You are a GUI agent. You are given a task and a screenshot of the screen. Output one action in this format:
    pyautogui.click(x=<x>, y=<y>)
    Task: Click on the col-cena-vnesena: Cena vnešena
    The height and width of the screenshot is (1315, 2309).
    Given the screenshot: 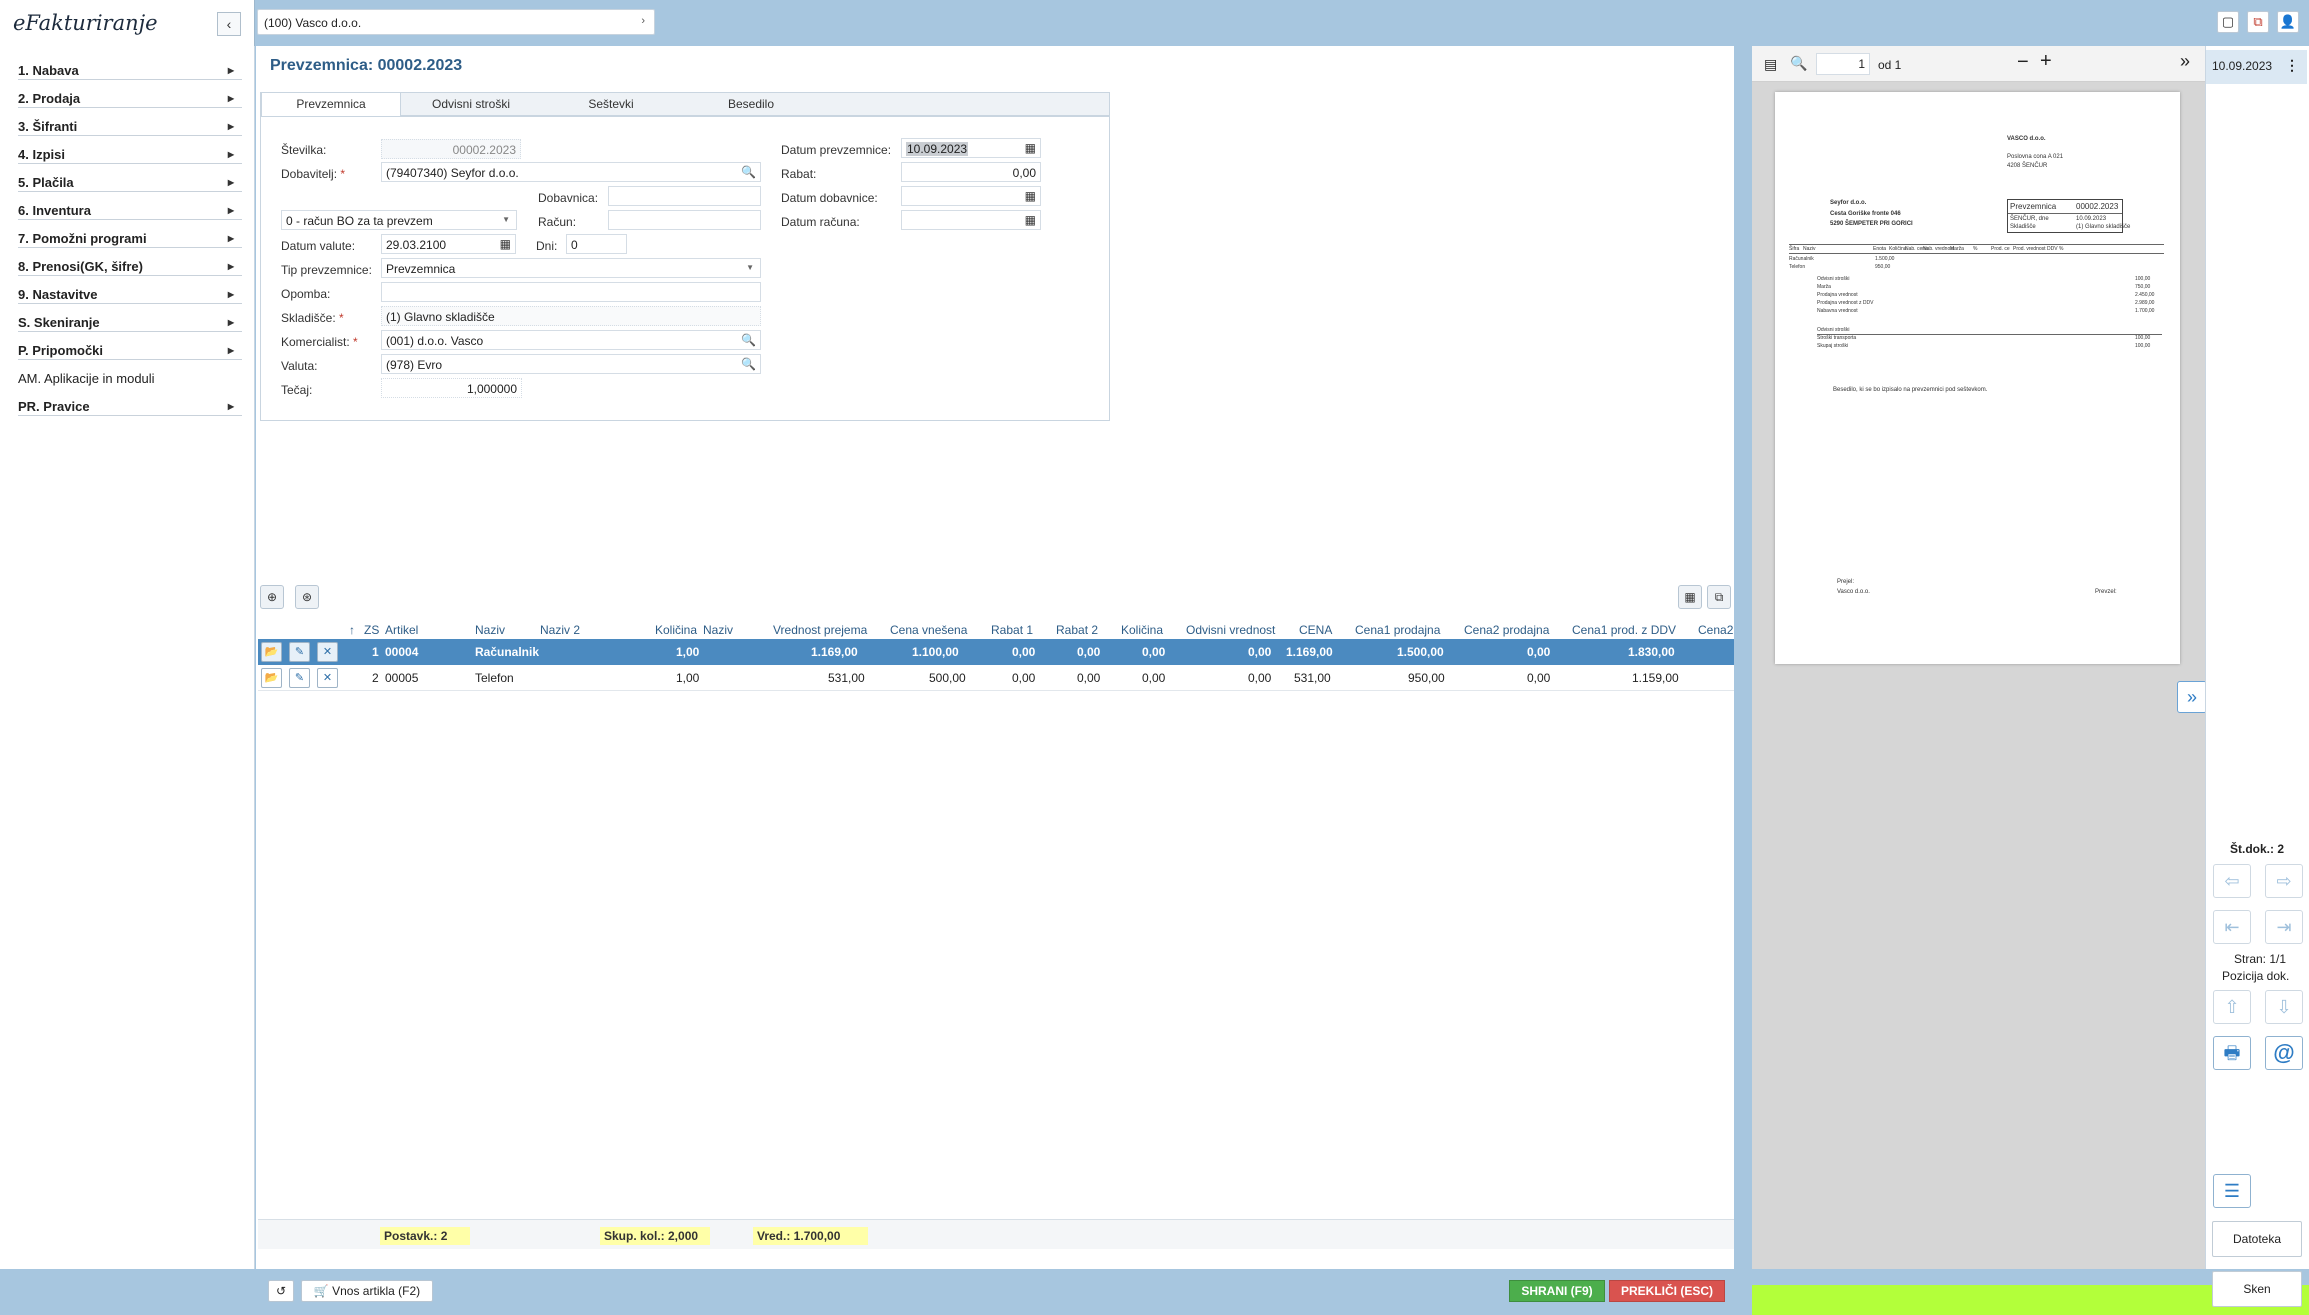 What is the action you would take?
    pyautogui.click(x=928, y=630)
    